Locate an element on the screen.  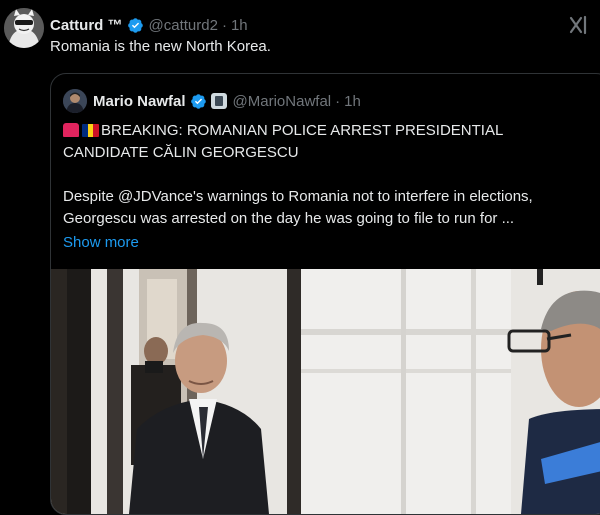
avatar-cartoon is located at coordinates (24, 28).